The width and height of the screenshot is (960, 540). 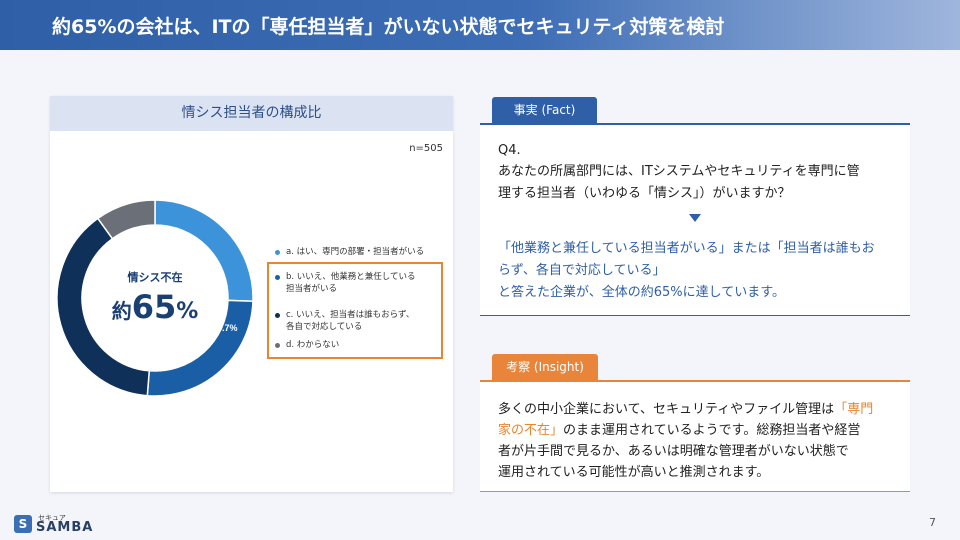 What do you see at coordinates (355, 310) in the screenshot?
I see `highlight-box` at bounding box center [355, 310].